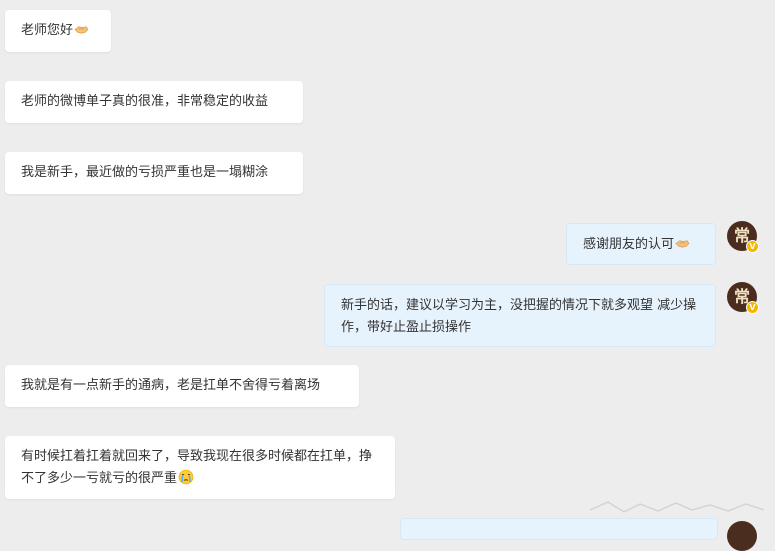 This screenshot has height=551, width=775. What do you see at coordinates (145, 101) in the screenshot?
I see `message-text: 老师的微博单子真的很准，非常稳定的收益` at bounding box center [145, 101].